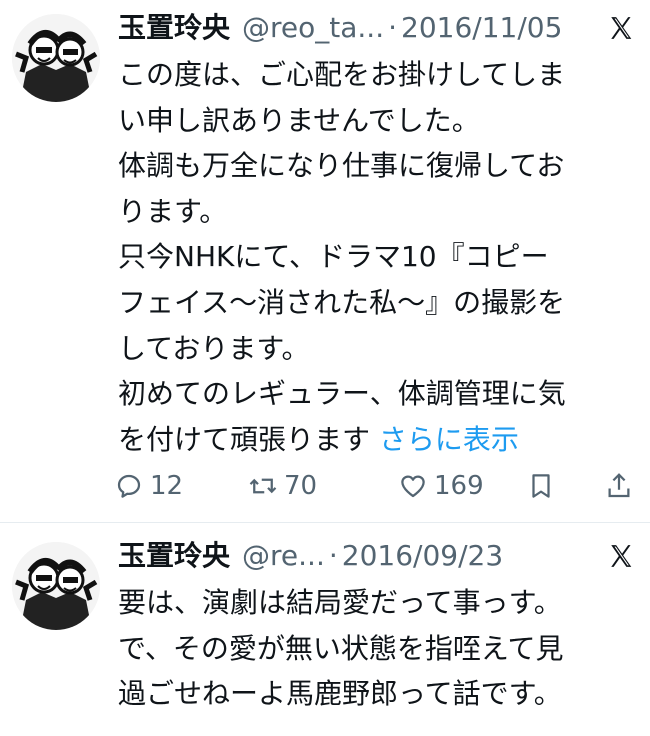  What do you see at coordinates (323, 486) in the screenshot?
I see `retweet-button: 70` at bounding box center [323, 486].